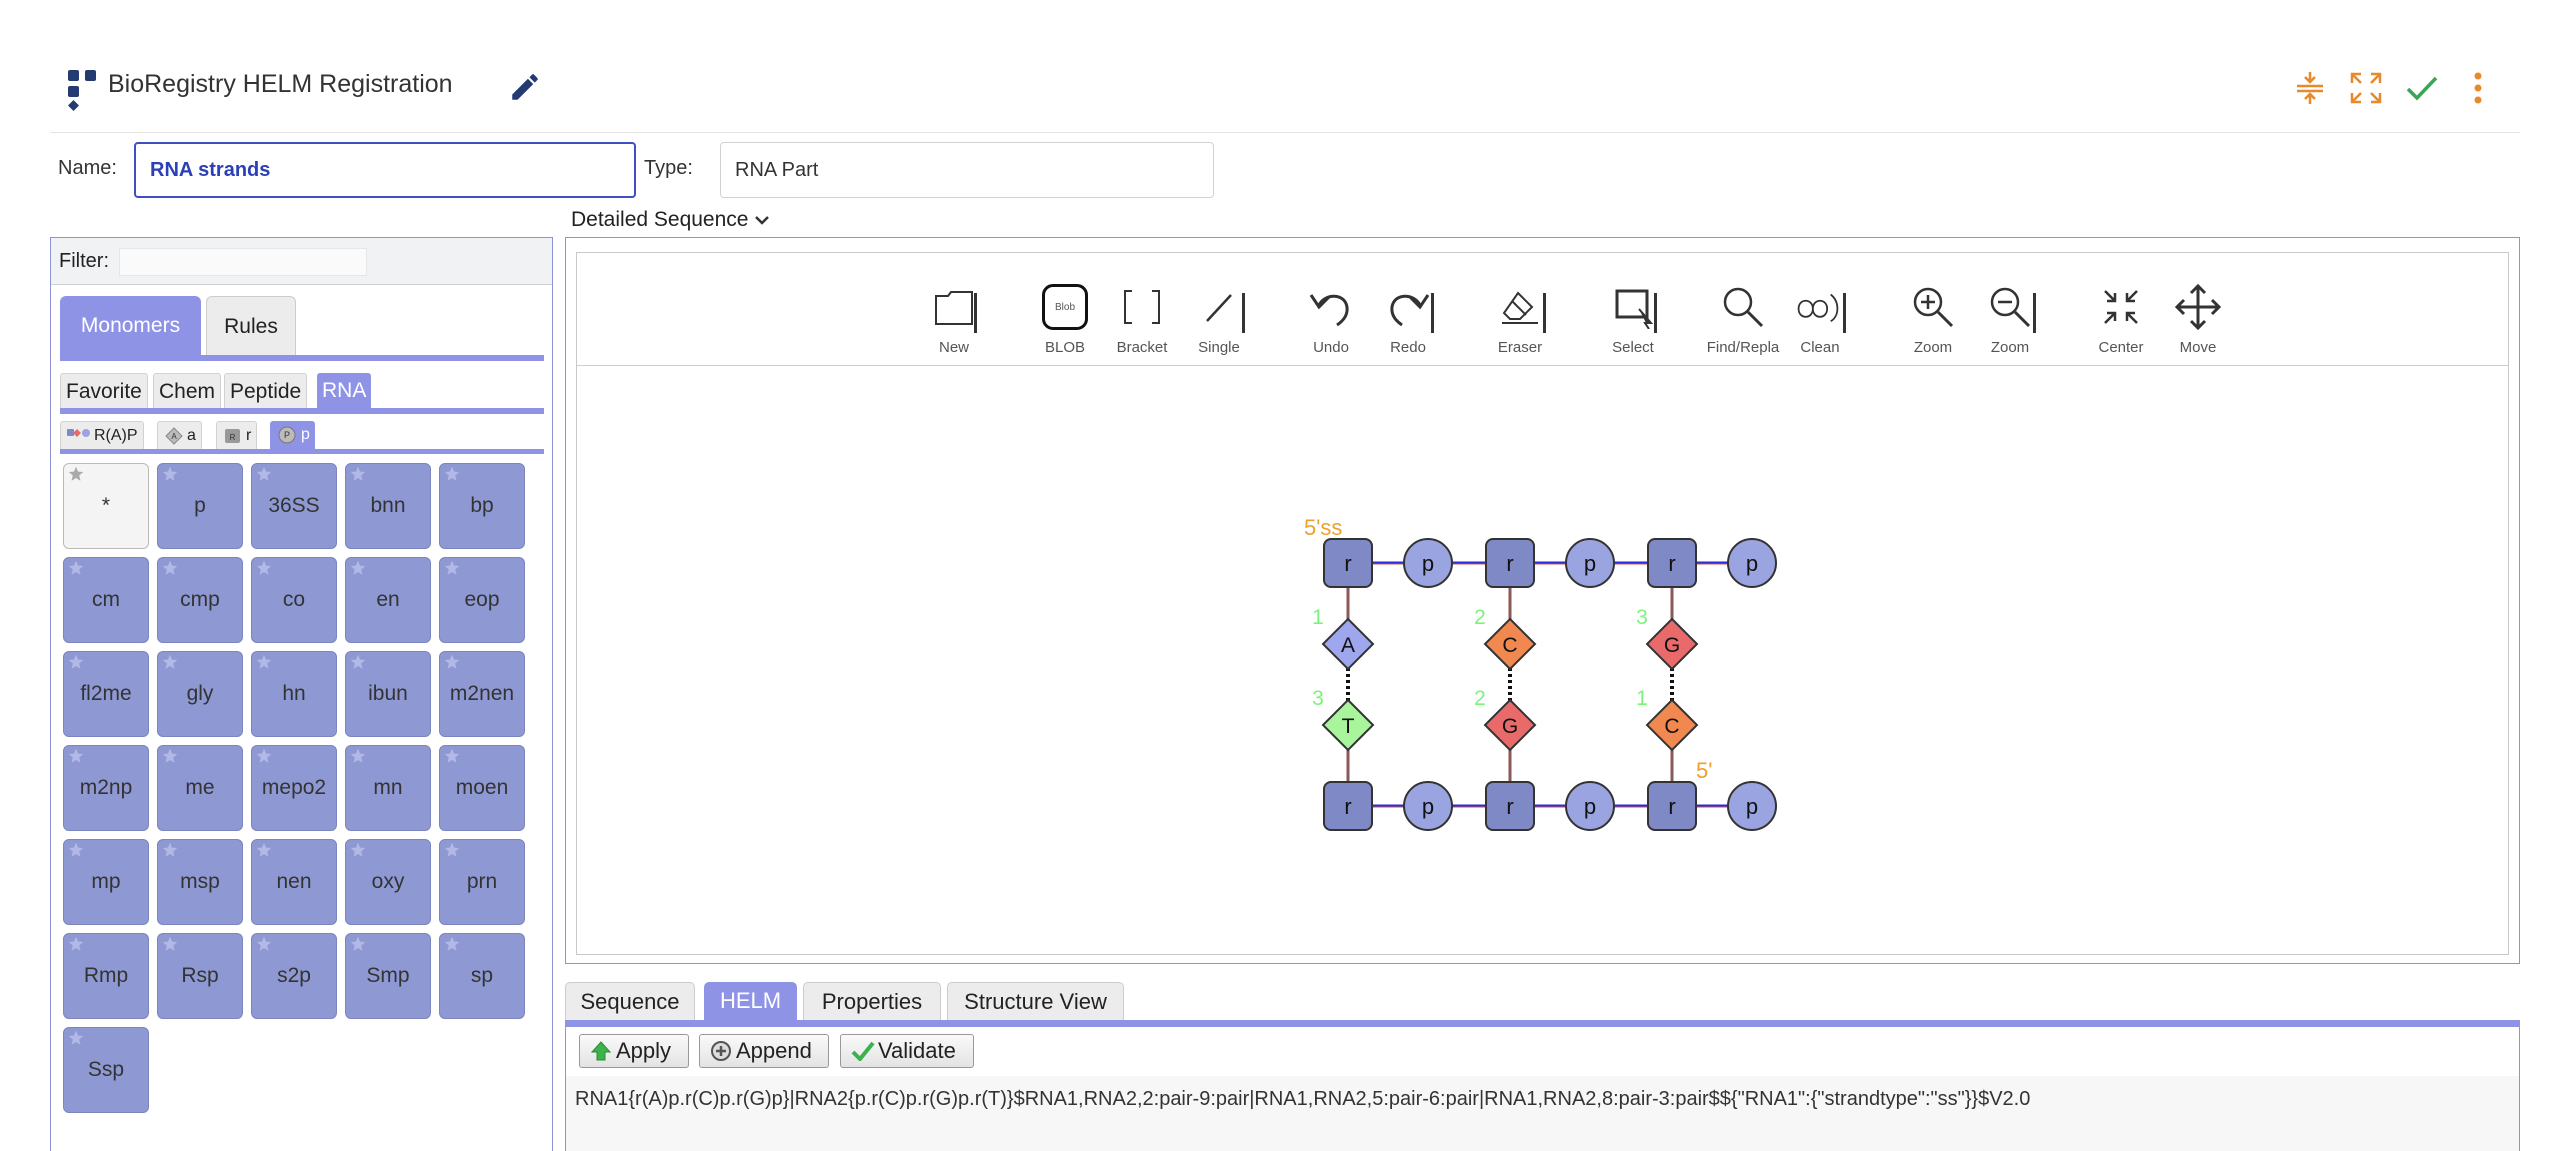 Image resolution: width=2560 pixels, height=1151 pixels. I want to click on find-replace-tool: Find/Repla, so click(1743, 318).